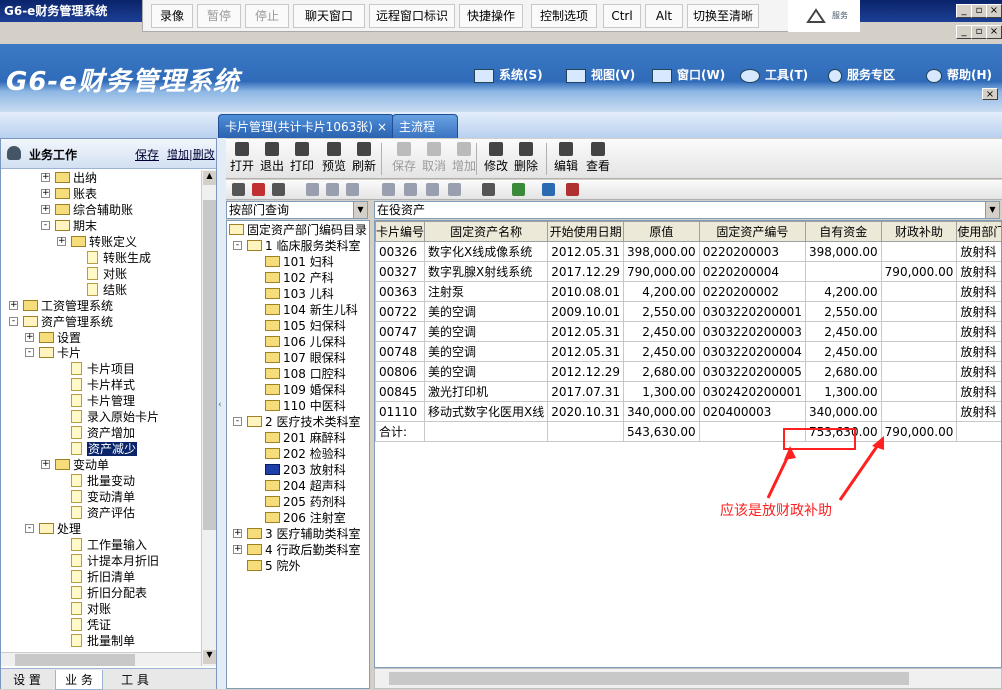  I want to click on table-cell: 激光打印机, so click(486, 392).